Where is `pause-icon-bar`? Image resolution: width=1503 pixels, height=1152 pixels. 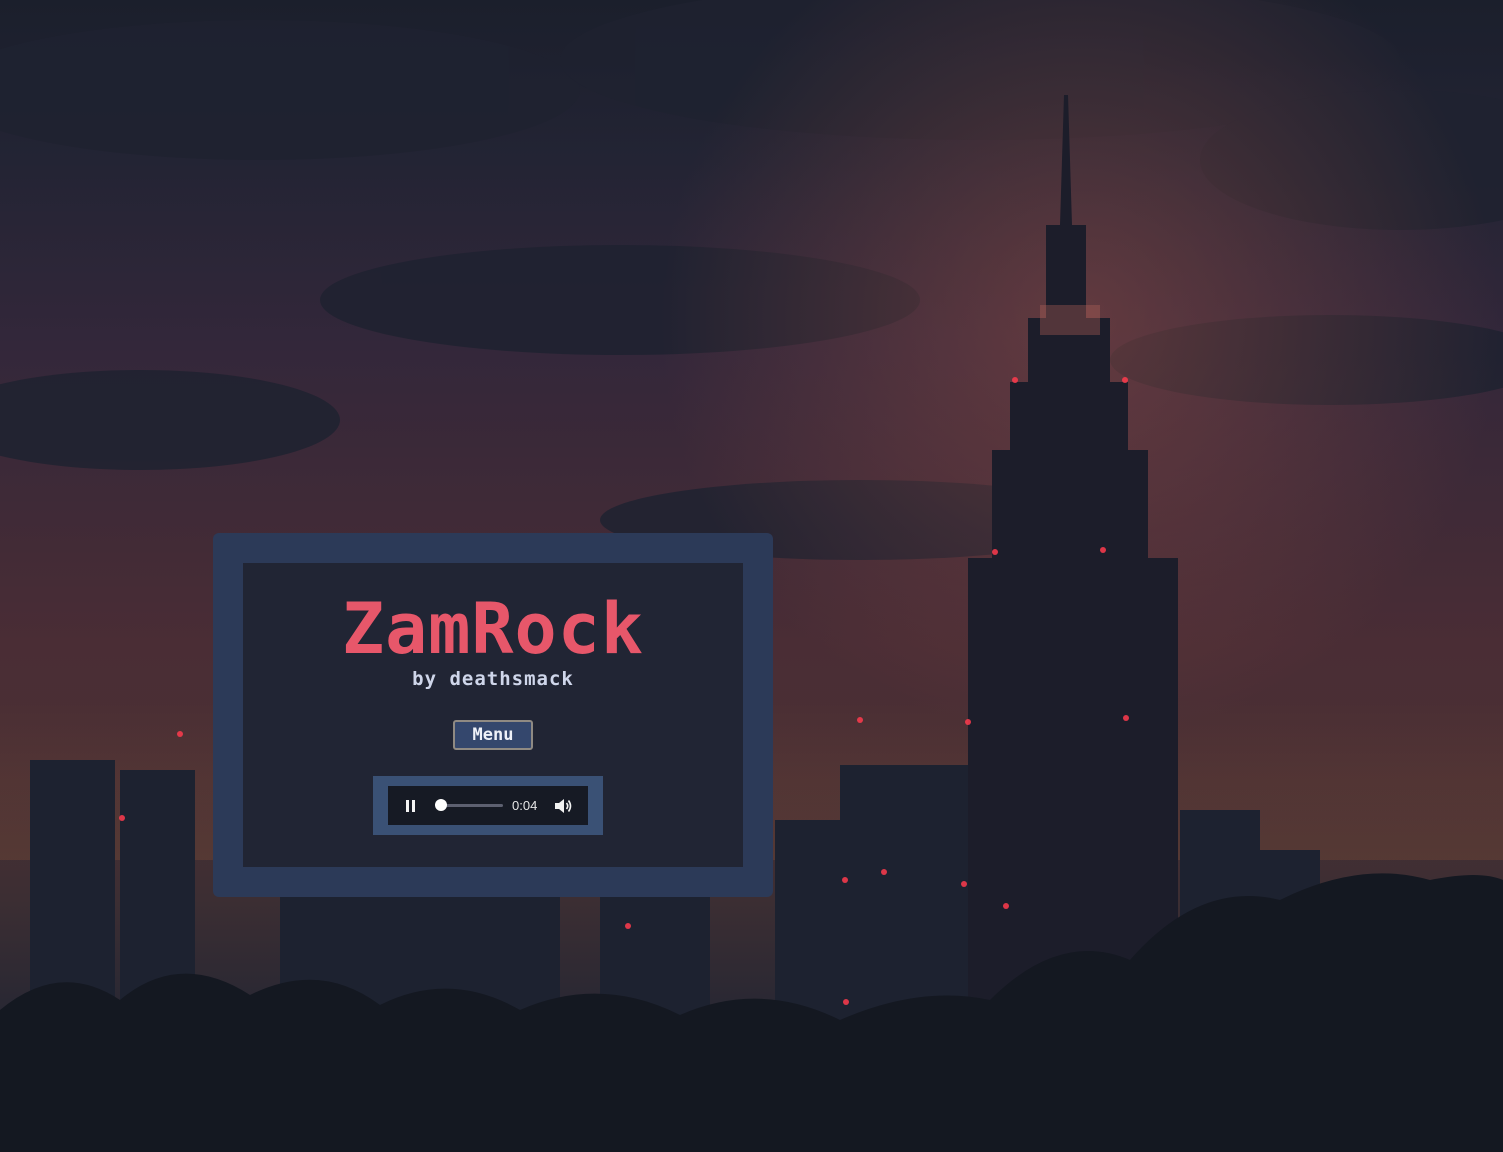
pause-icon-bar is located at coordinates (413, 806).